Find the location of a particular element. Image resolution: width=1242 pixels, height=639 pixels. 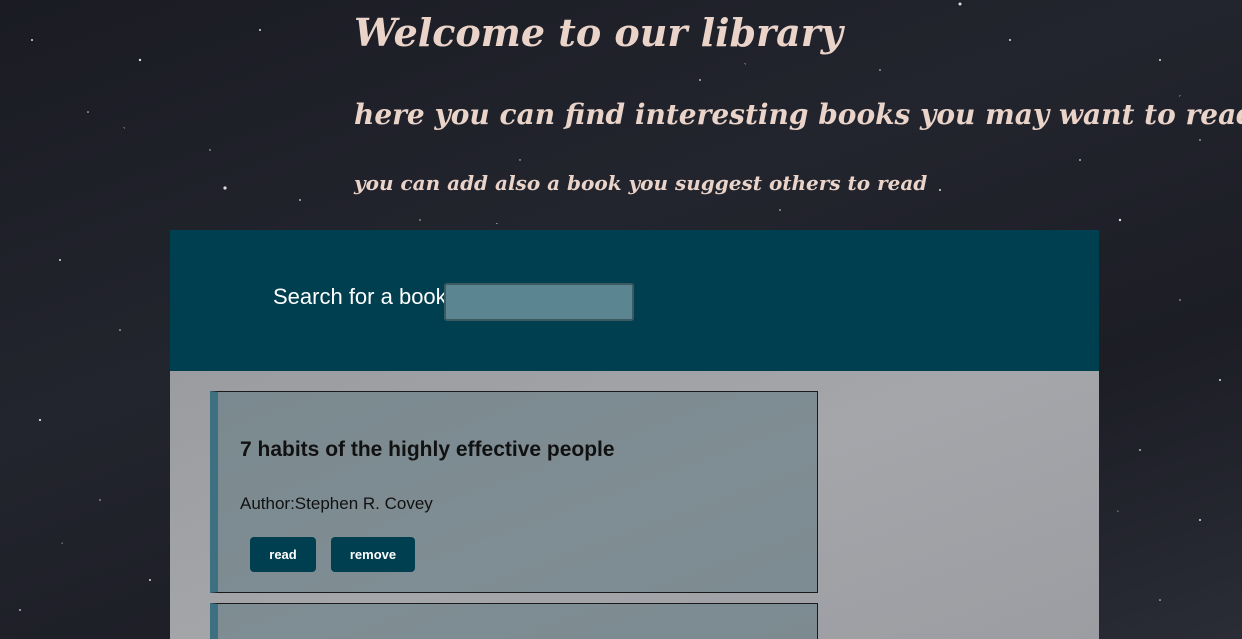

page-title: Welcome to our library is located at coordinates (598, 32).